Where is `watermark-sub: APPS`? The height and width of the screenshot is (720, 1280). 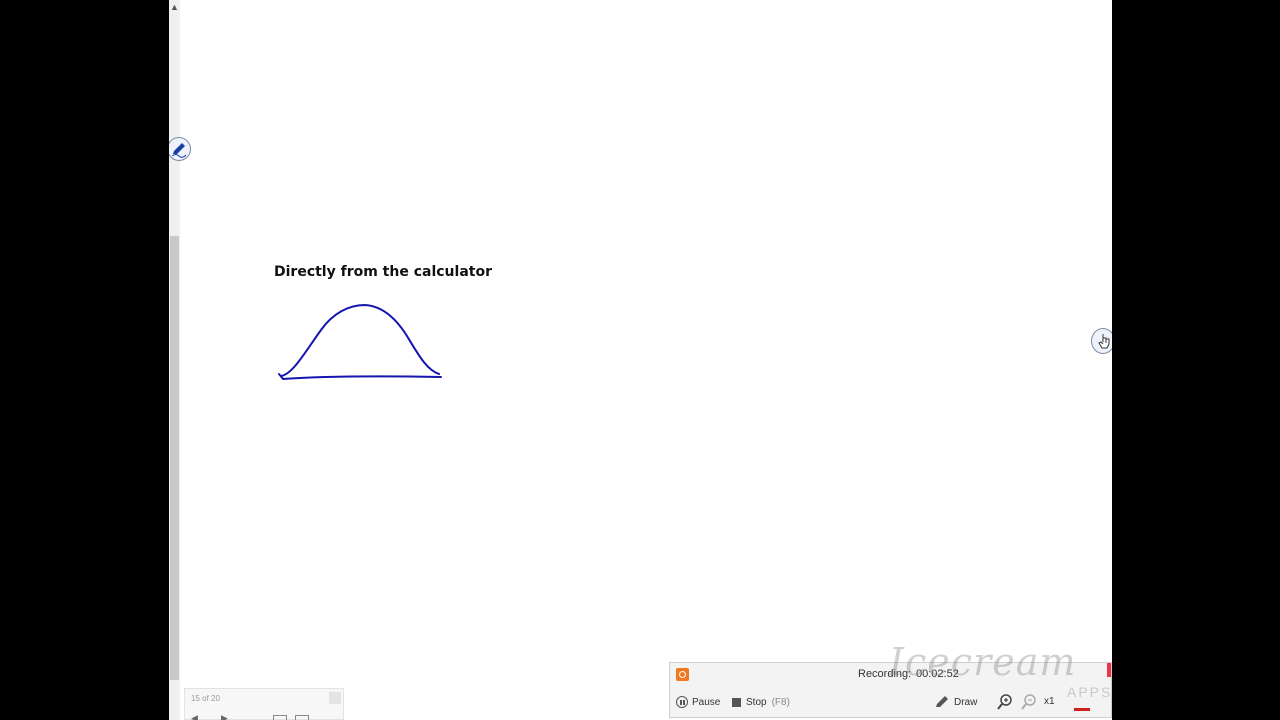
watermark-sub: APPS is located at coordinates (1089, 692).